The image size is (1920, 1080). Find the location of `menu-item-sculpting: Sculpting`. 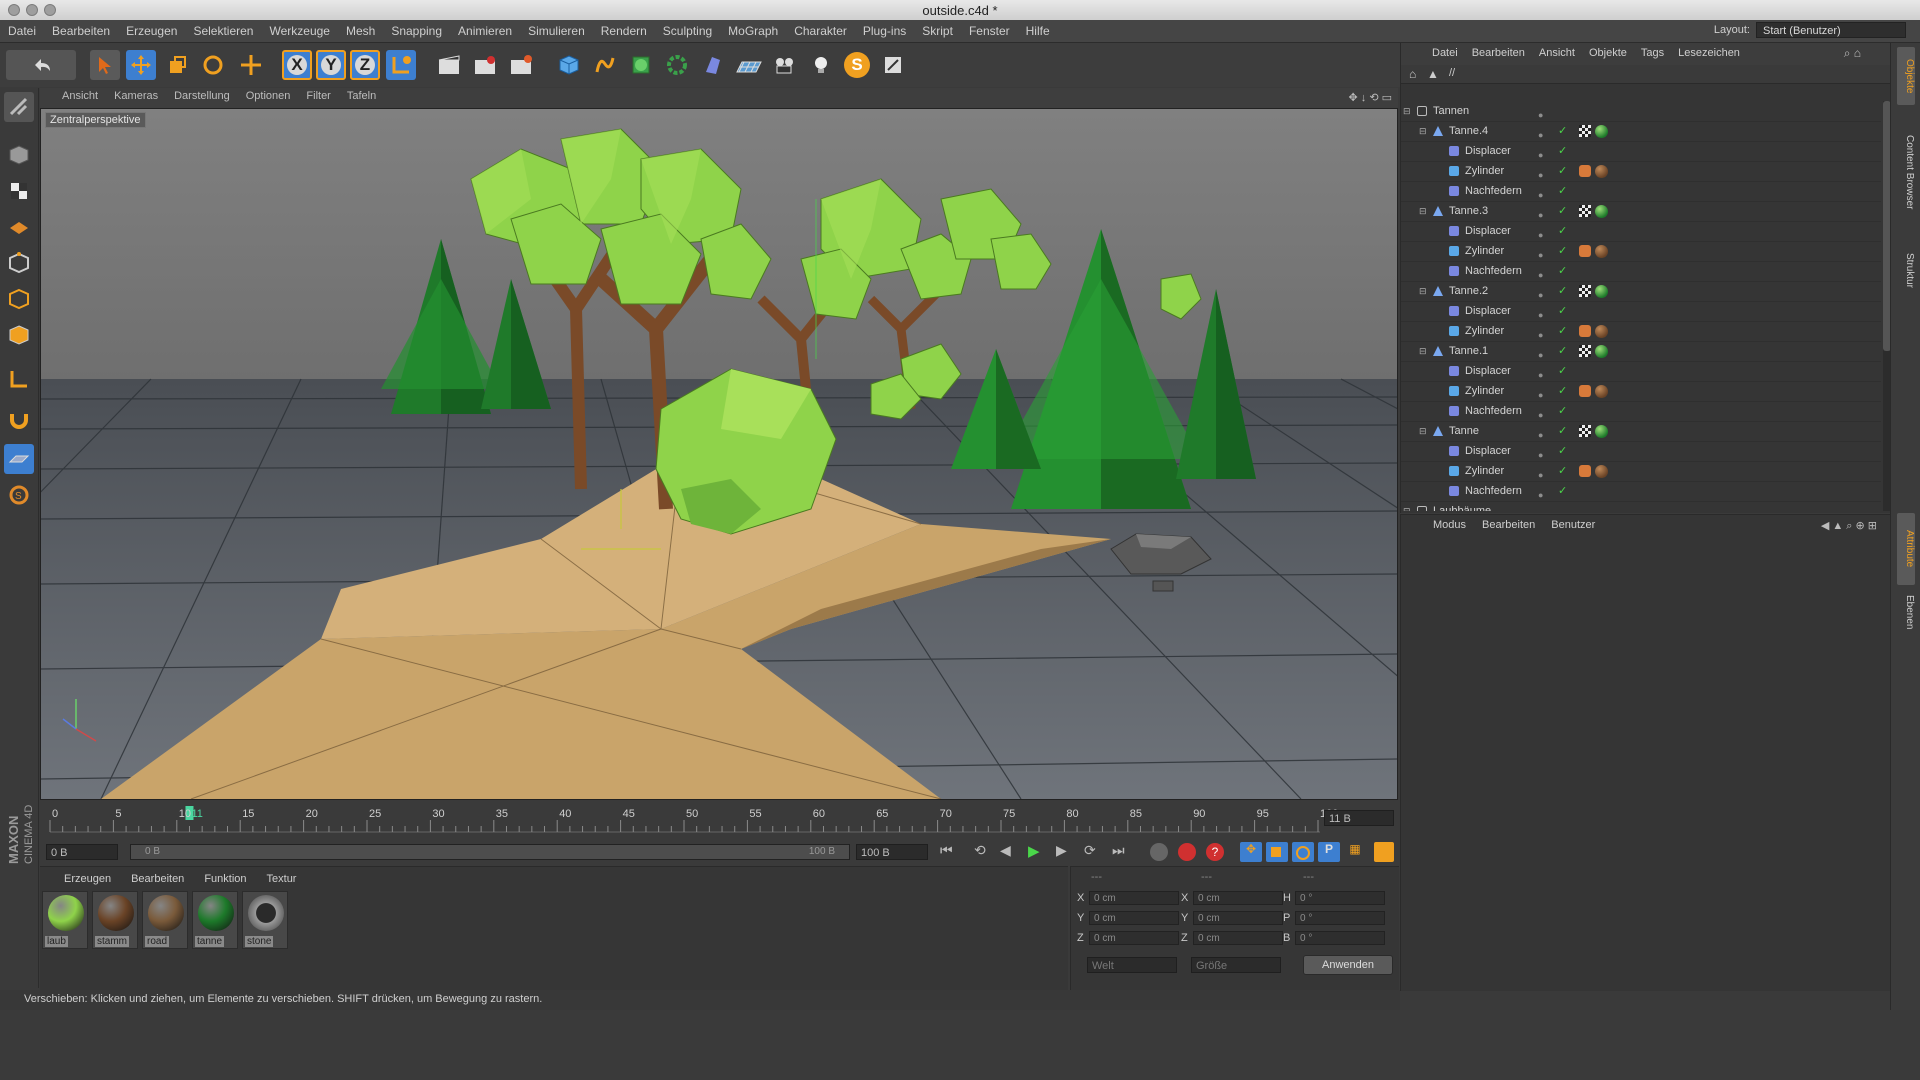

menu-item-sculpting: Sculpting is located at coordinates (687, 29).